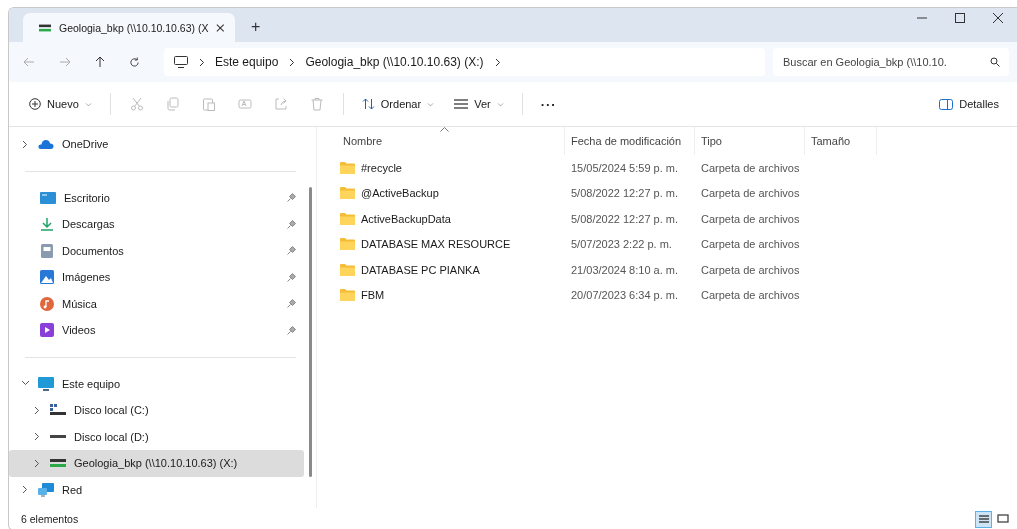  I want to click on paste-icon, so click(208, 104).